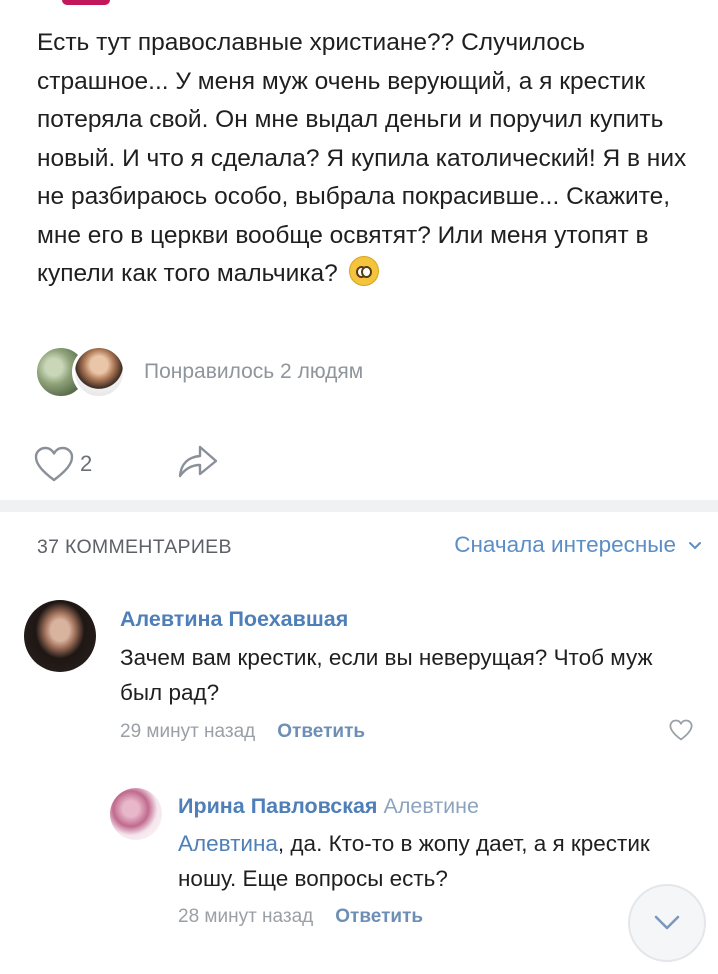 The height and width of the screenshot is (974, 718). What do you see at coordinates (99, 372) in the screenshot?
I see `liker-avatar` at bounding box center [99, 372].